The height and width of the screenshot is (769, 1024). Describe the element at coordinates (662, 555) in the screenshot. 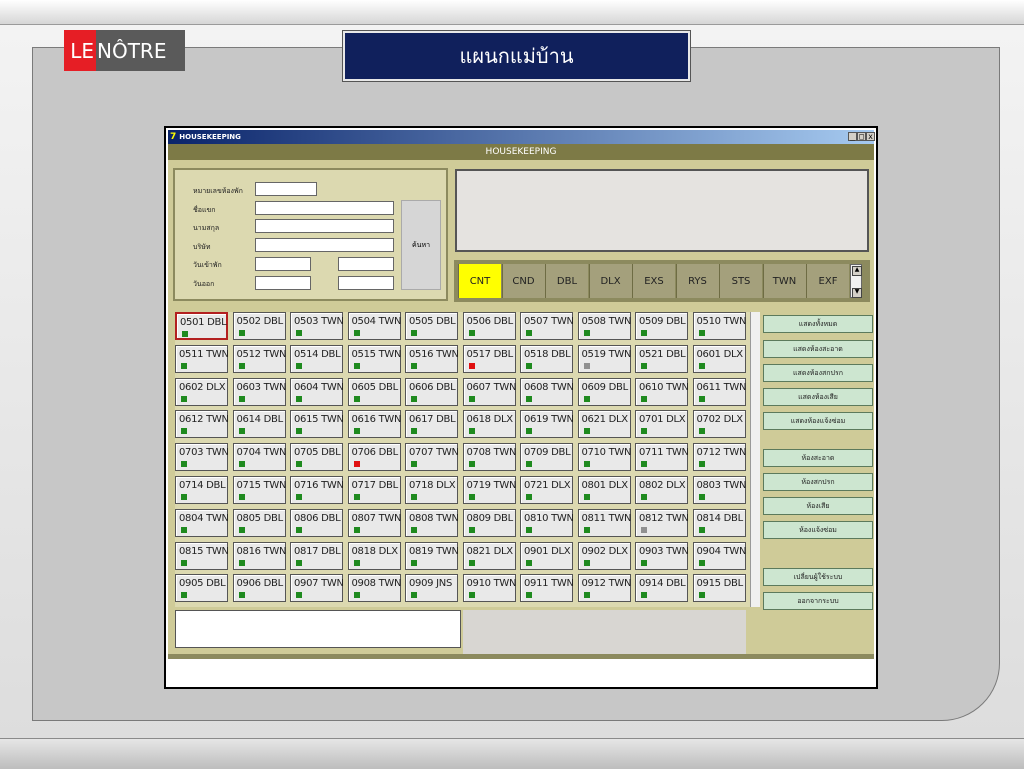

I see `room-tile: 0903 TWN` at that location.